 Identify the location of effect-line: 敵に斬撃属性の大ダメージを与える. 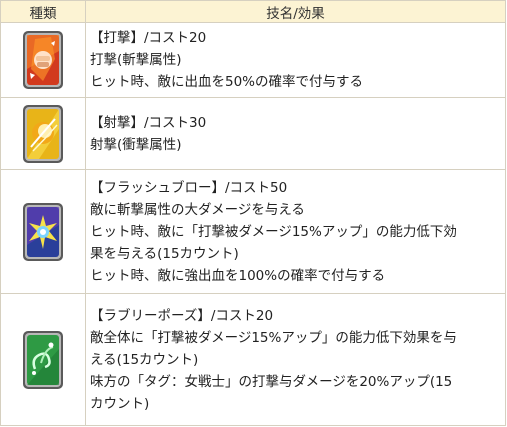
(197, 209).